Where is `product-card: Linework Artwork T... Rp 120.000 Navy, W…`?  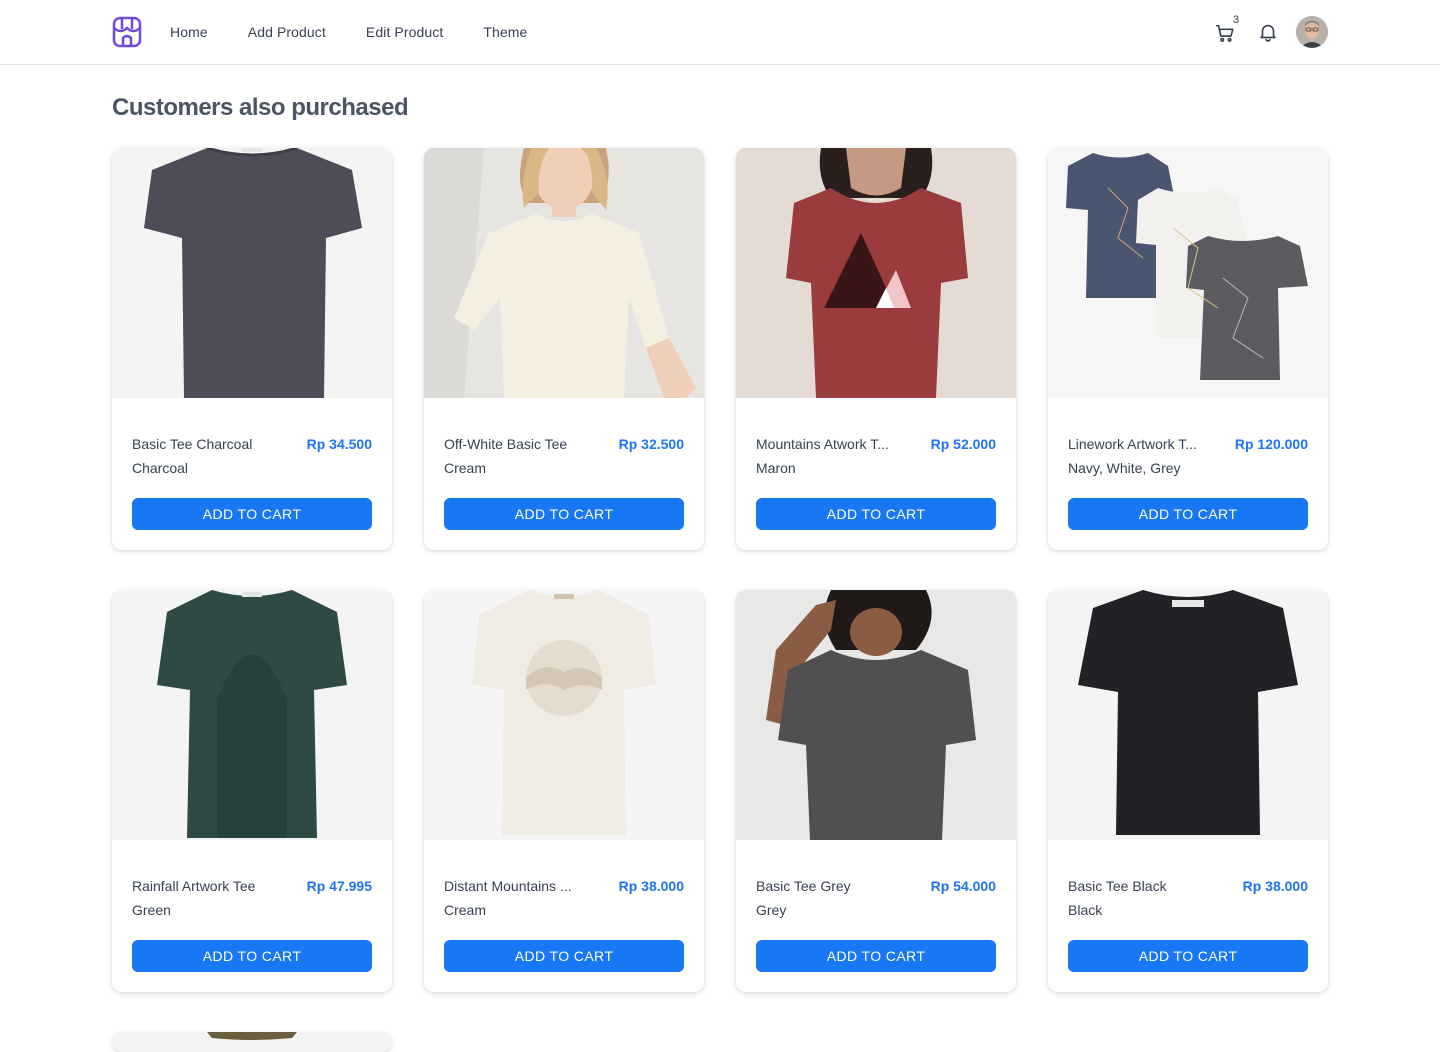 product-card: Linework Artwork T... Rp 120.000 Navy, W… is located at coordinates (1188, 349).